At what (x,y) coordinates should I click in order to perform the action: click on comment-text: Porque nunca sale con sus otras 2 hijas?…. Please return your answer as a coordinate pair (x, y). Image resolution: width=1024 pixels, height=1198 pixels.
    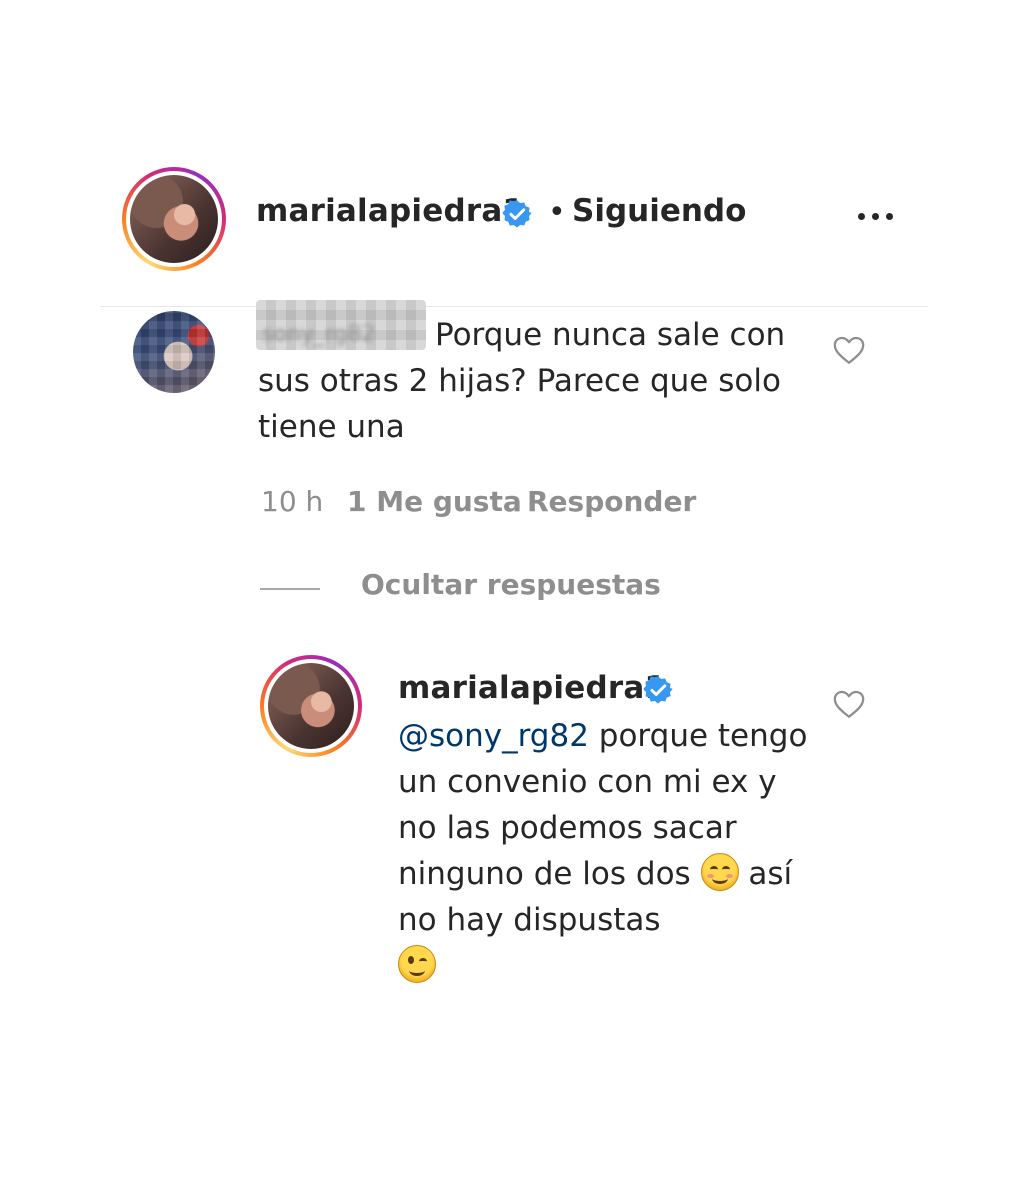
    Looking at the image, I should click on (522, 381).